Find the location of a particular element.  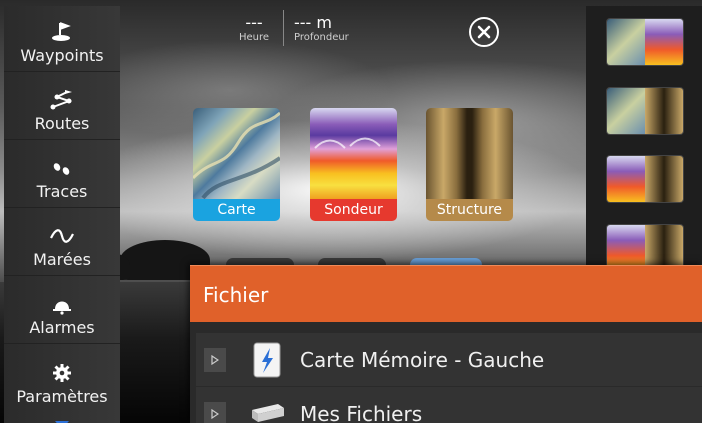

time-value: --- is located at coordinates (254, 22).